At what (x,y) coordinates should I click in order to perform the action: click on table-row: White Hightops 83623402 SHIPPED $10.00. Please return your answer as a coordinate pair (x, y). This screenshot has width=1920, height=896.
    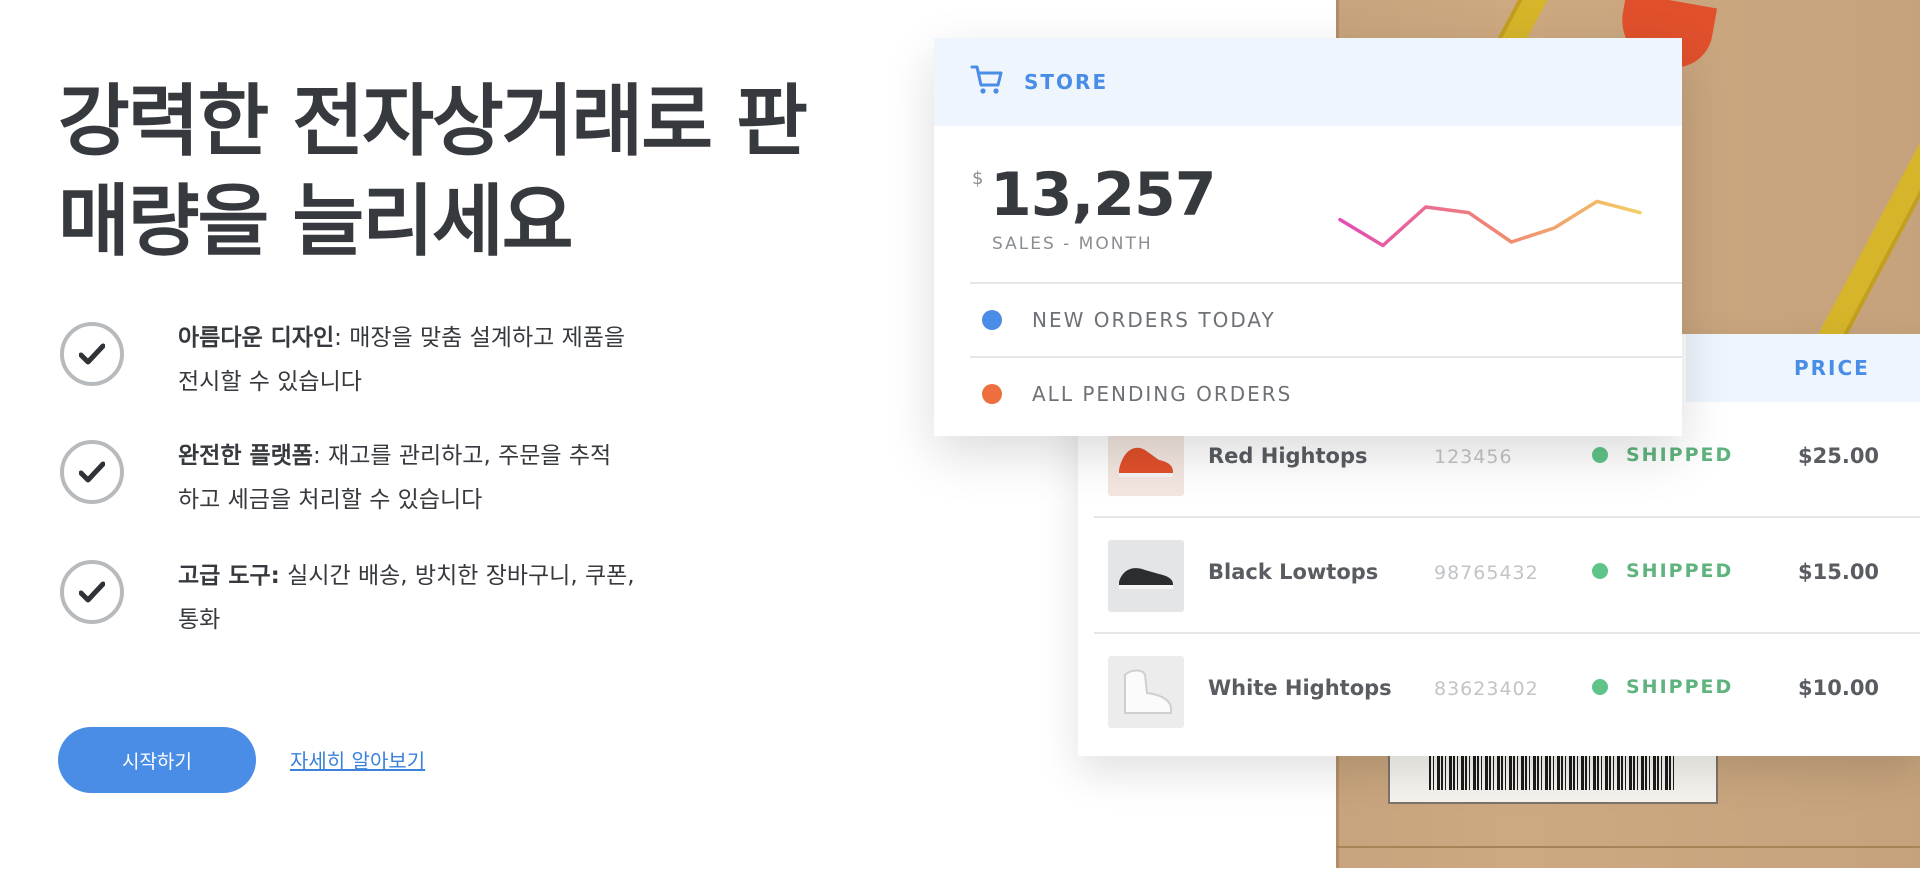
    Looking at the image, I should click on (1507, 692).